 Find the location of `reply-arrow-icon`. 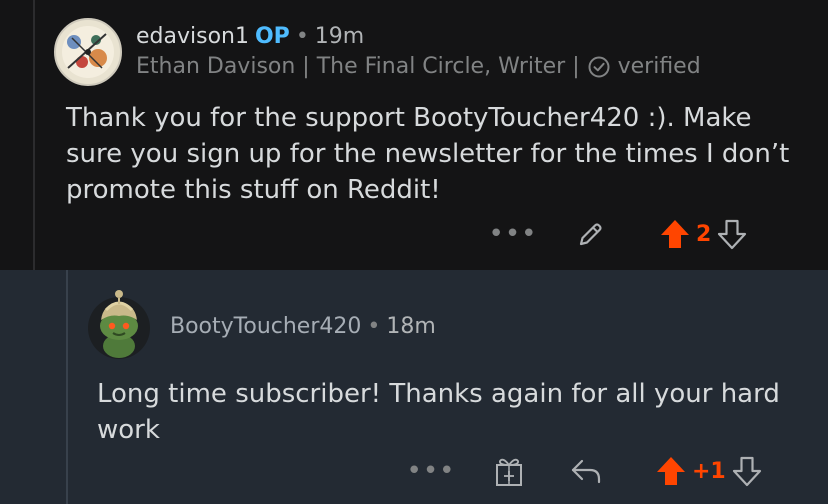

reply-arrow-icon is located at coordinates (586, 471).